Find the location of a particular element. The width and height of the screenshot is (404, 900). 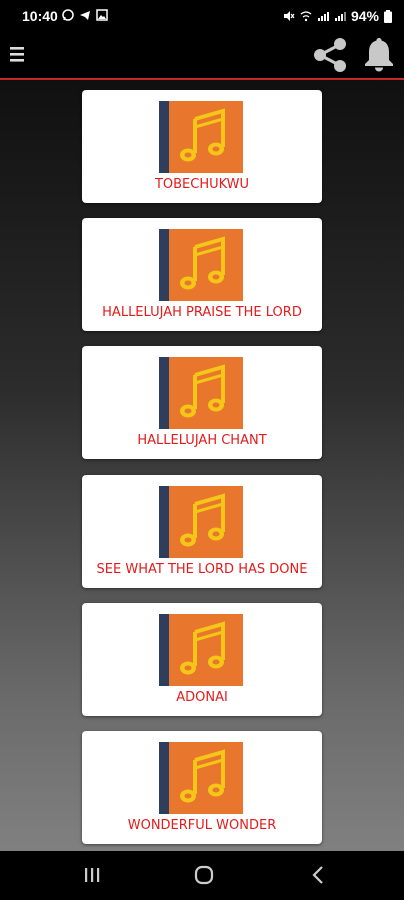

system-nav-bar is located at coordinates (202, 875).